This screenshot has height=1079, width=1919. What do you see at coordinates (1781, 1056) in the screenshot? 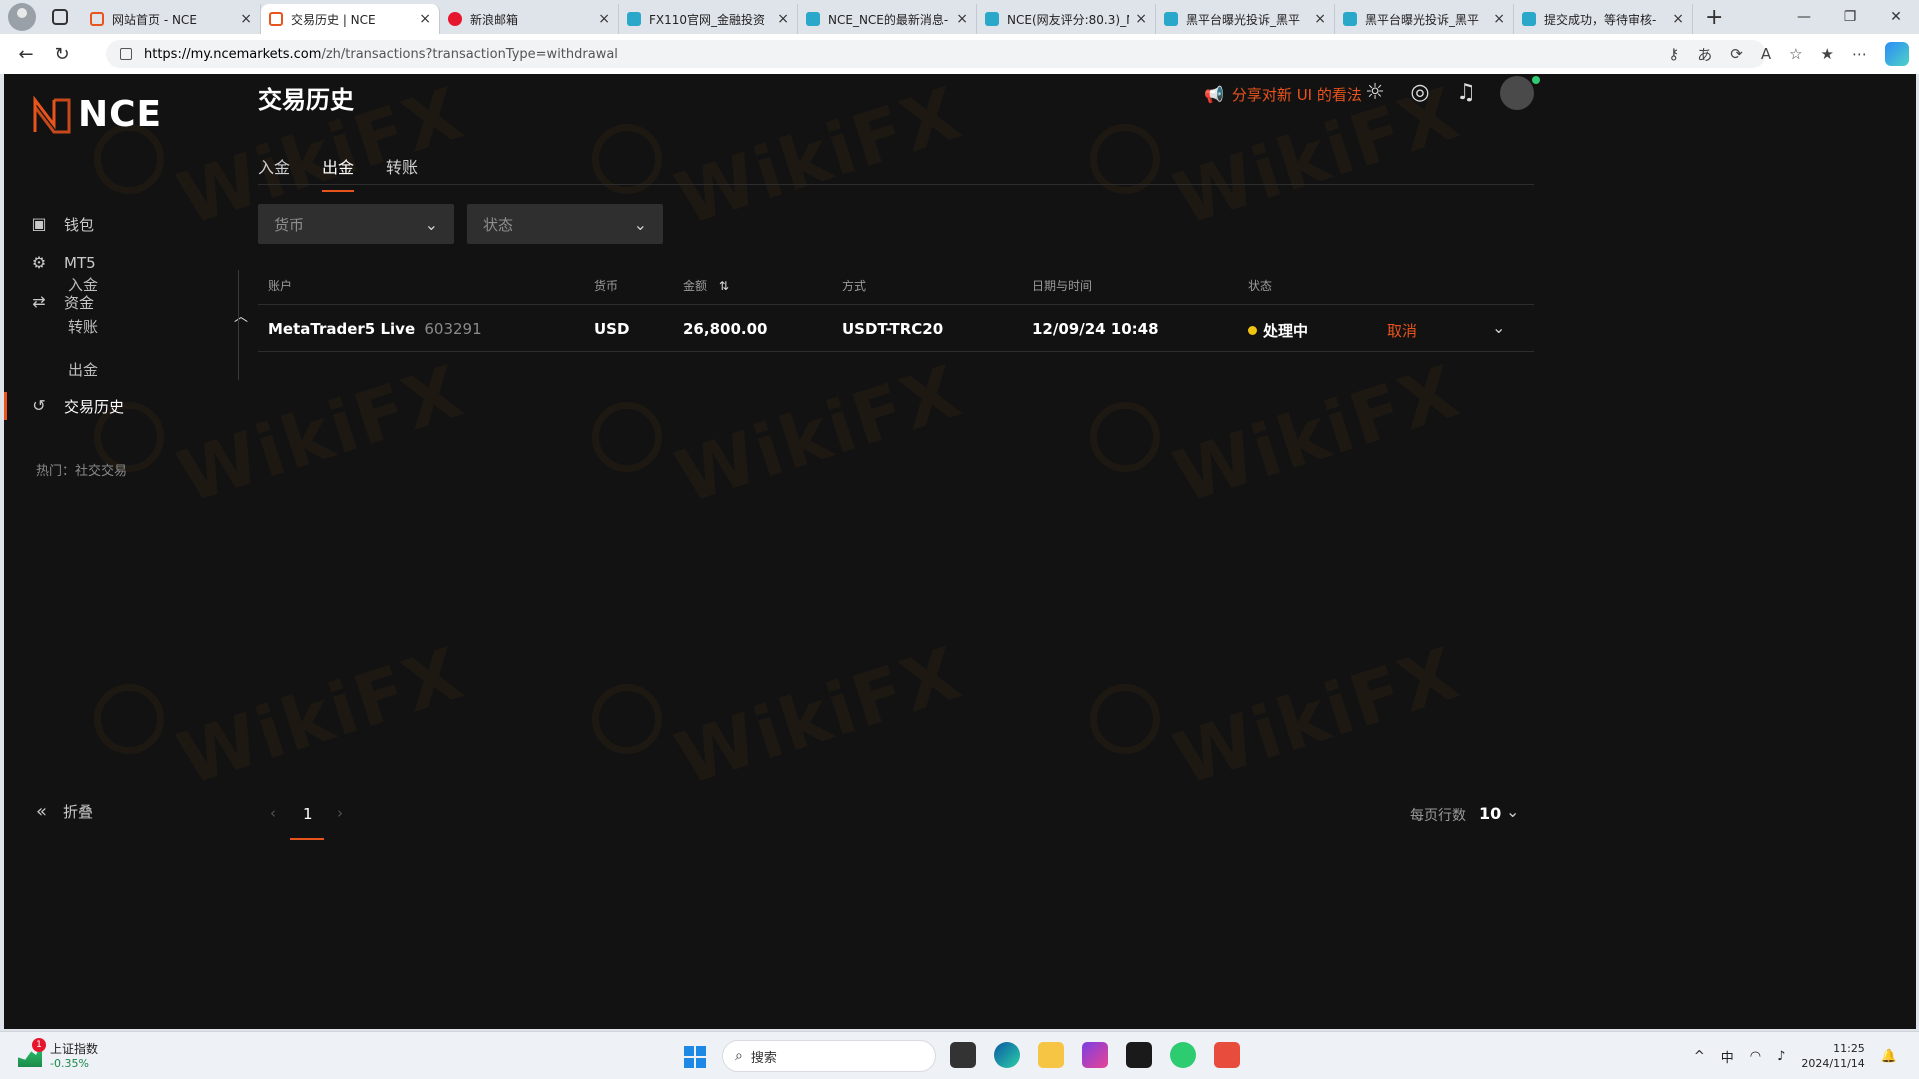
I see `volume-icon: ♪` at bounding box center [1781, 1056].